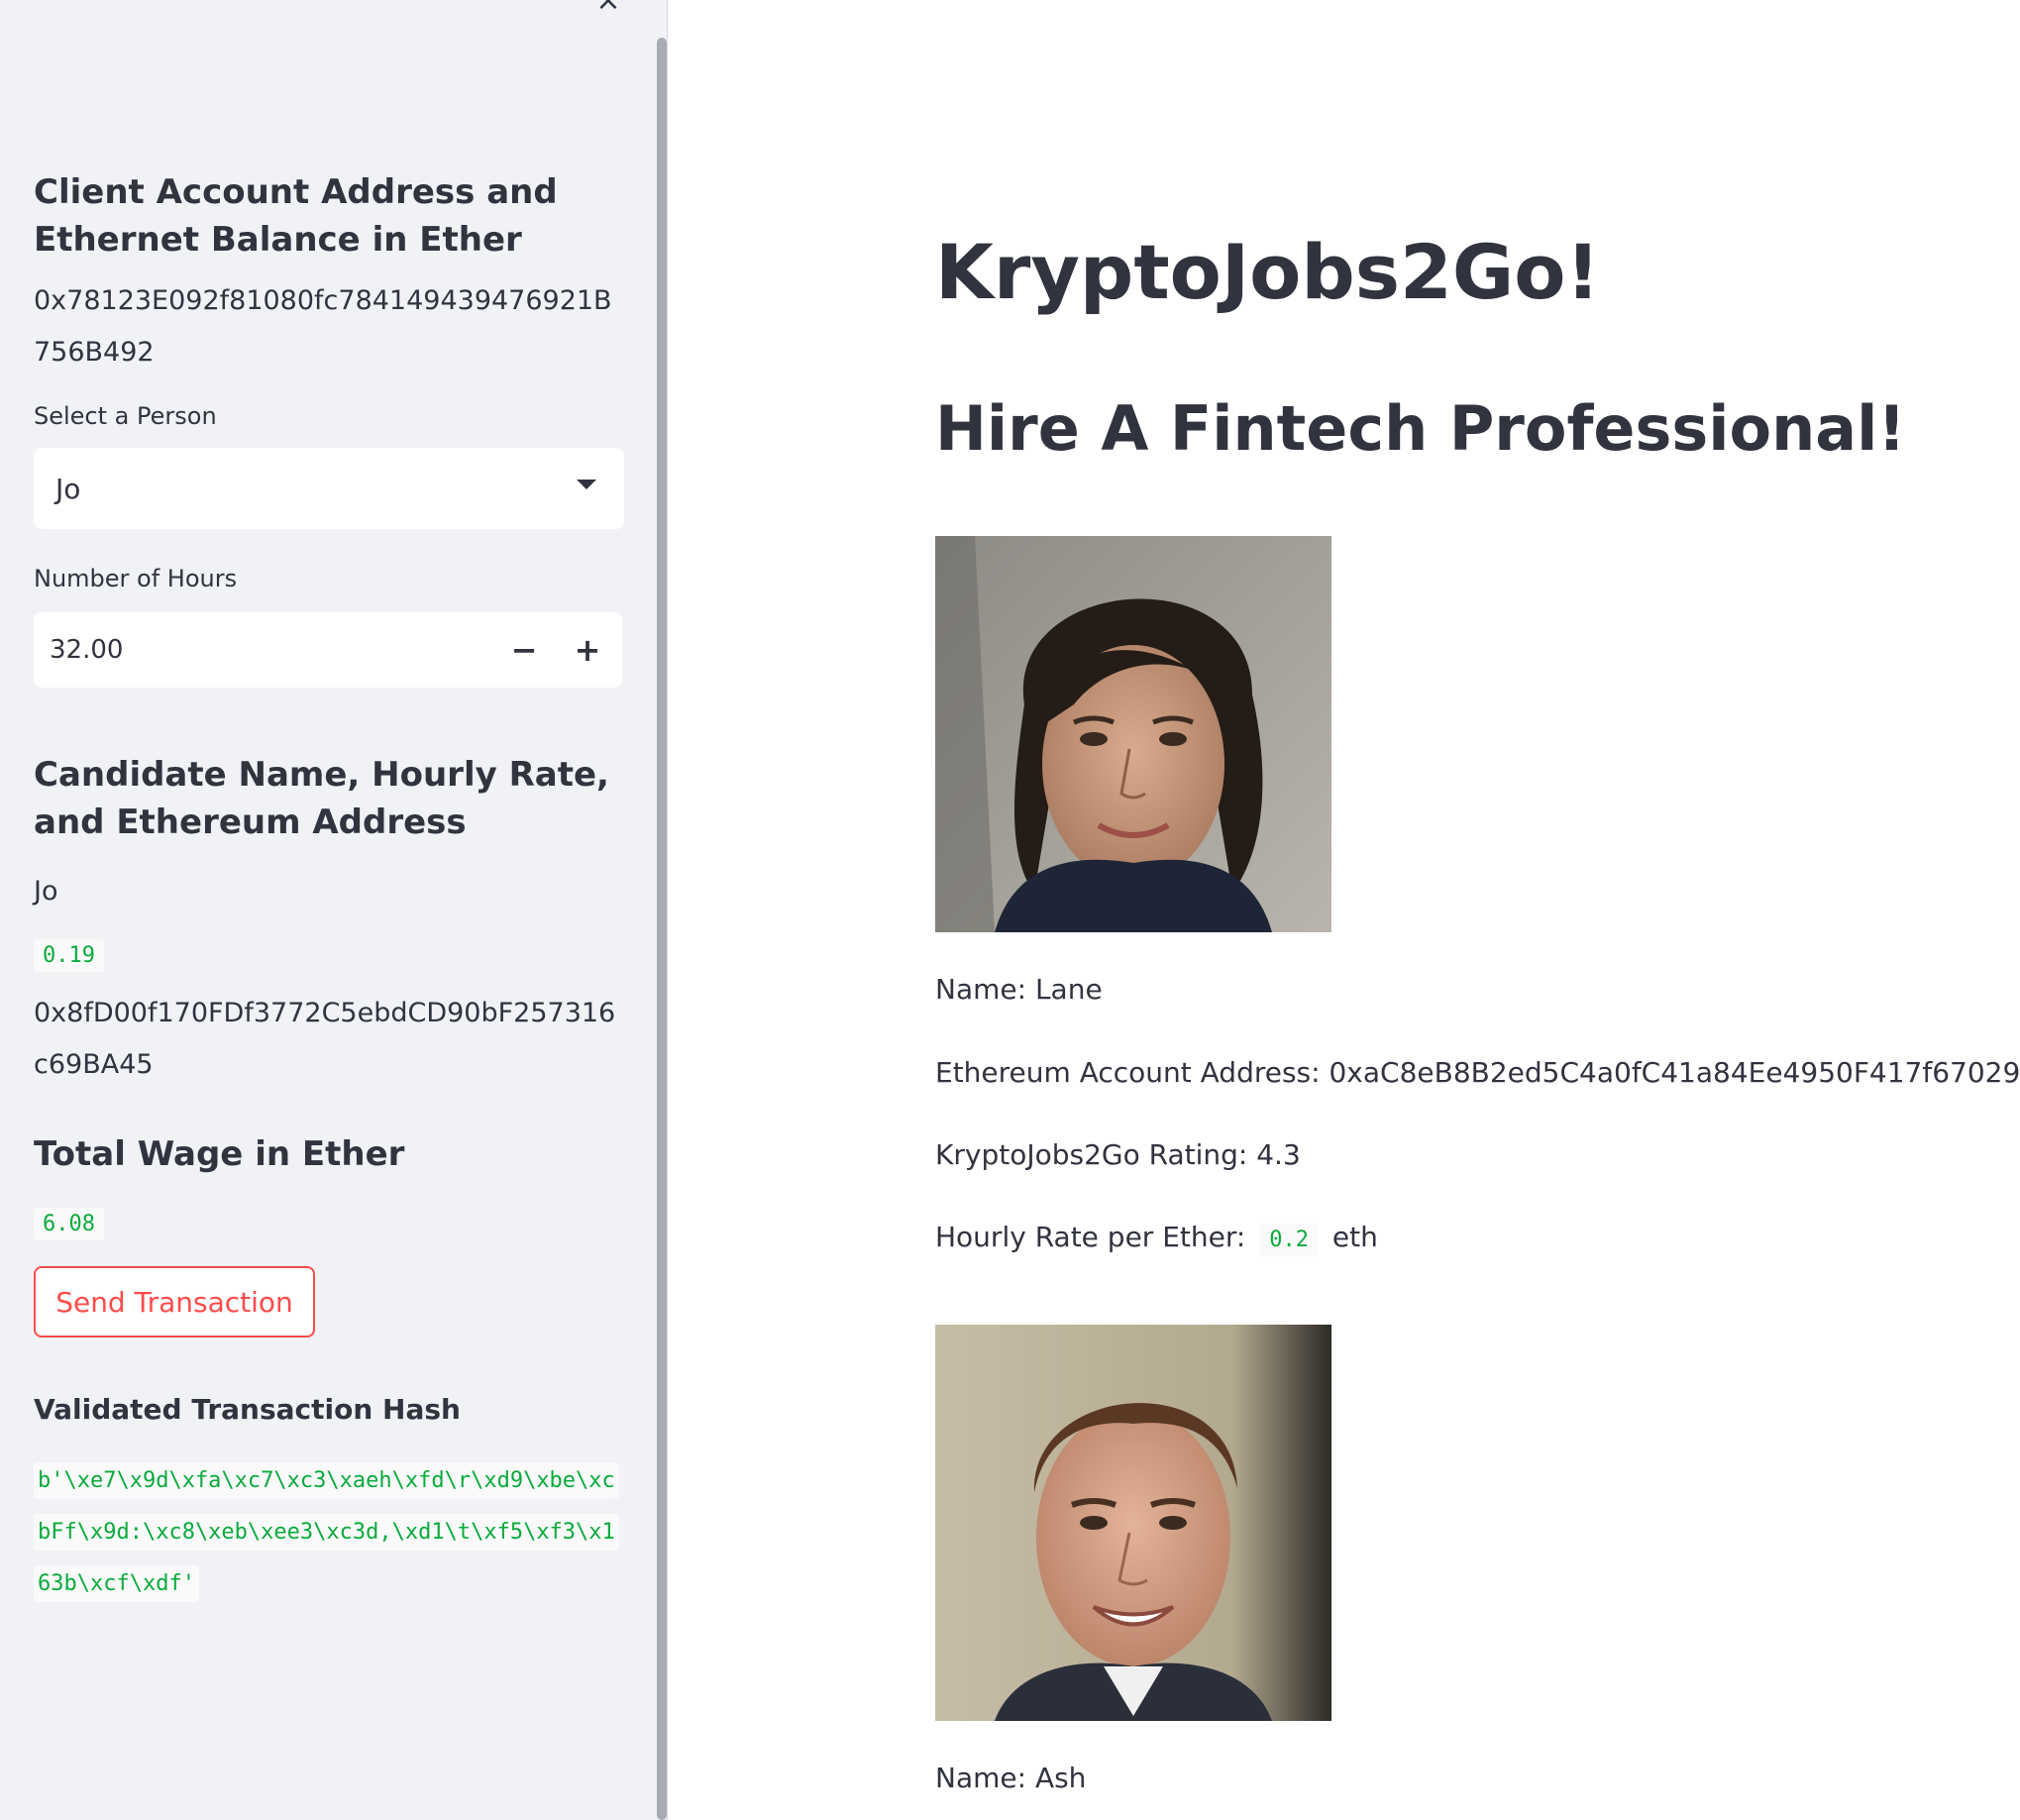 The width and height of the screenshot is (2020, 1820). Describe the element at coordinates (328, 650) in the screenshot. I see `number-of-hours-input: 32.00 − +` at that location.